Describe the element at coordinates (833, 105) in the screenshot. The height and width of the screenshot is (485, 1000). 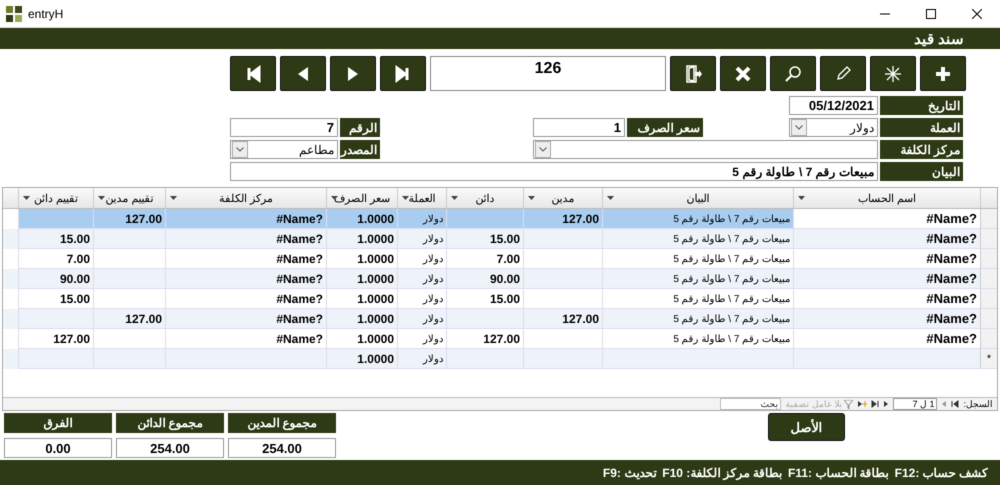
I see `date-field: 05/12/2021` at that location.